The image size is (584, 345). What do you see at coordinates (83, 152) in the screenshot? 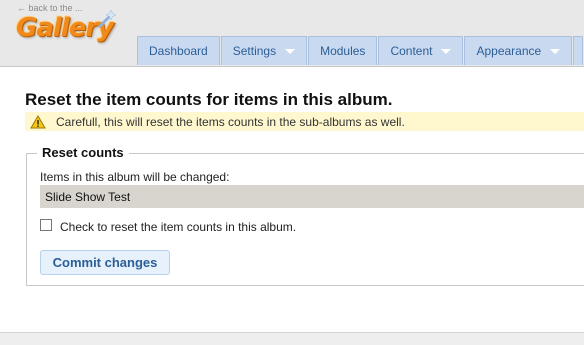
I see `fieldset-legend: Reset counts` at bounding box center [83, 152].